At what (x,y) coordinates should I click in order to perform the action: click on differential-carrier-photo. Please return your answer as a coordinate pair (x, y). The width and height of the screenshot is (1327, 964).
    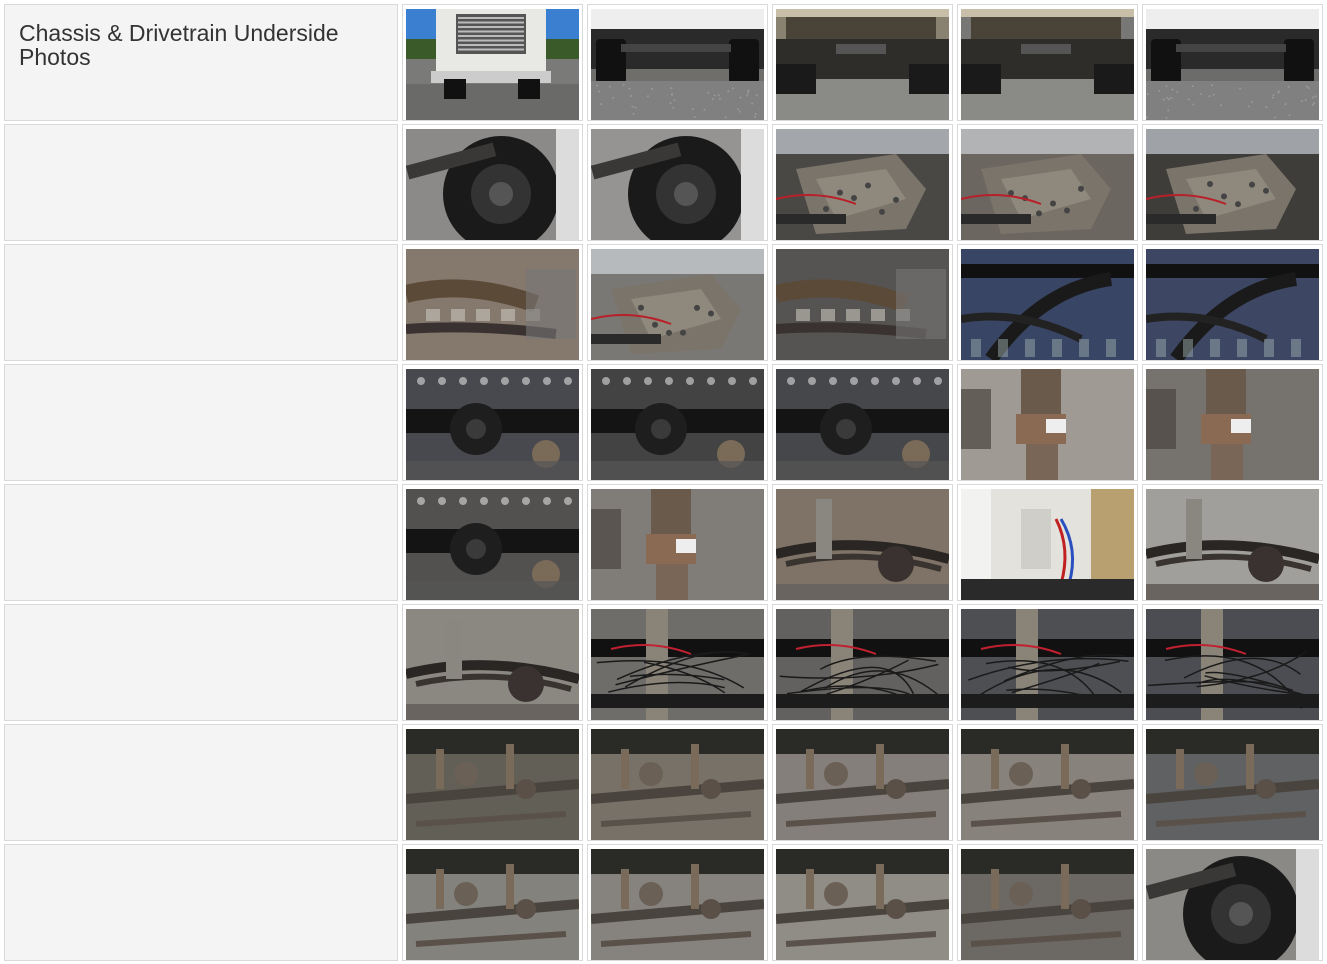
    Looking at the image, I should click on (862, 424).